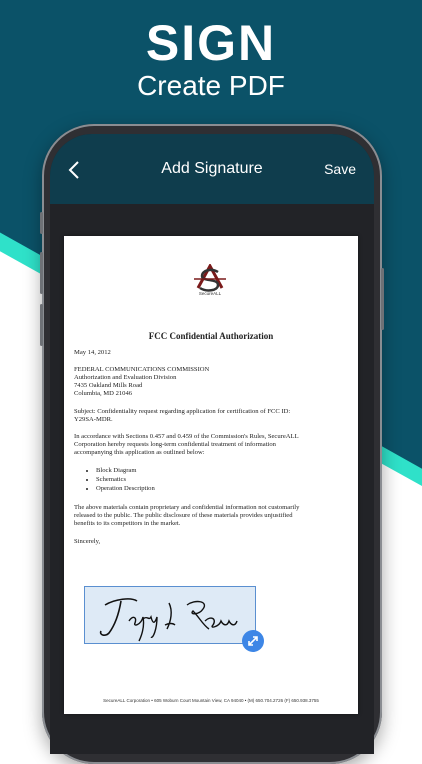 Image resolution: width=422 pixels, height=764 pixels. I want to click on banner-headline: SIGN, so click(211, 43).